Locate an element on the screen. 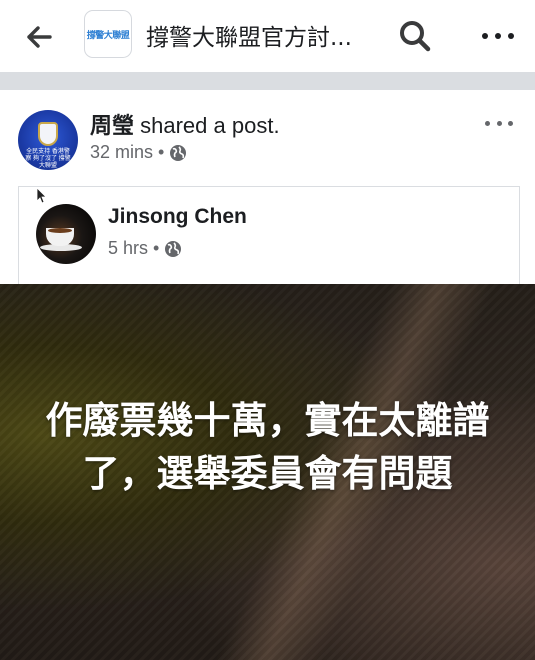  shared-timestamp: 5 hrs is located at coordinates (128, 248).